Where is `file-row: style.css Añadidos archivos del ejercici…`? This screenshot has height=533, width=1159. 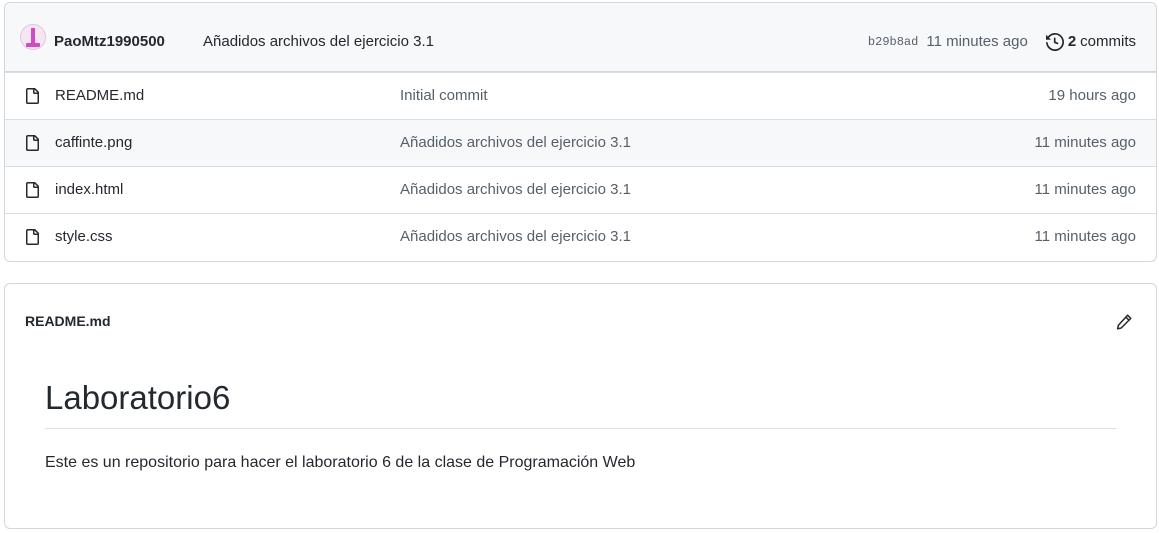 file-row: style.css Añadidos archivos del ejercici… is located at coordinates (580, 236).